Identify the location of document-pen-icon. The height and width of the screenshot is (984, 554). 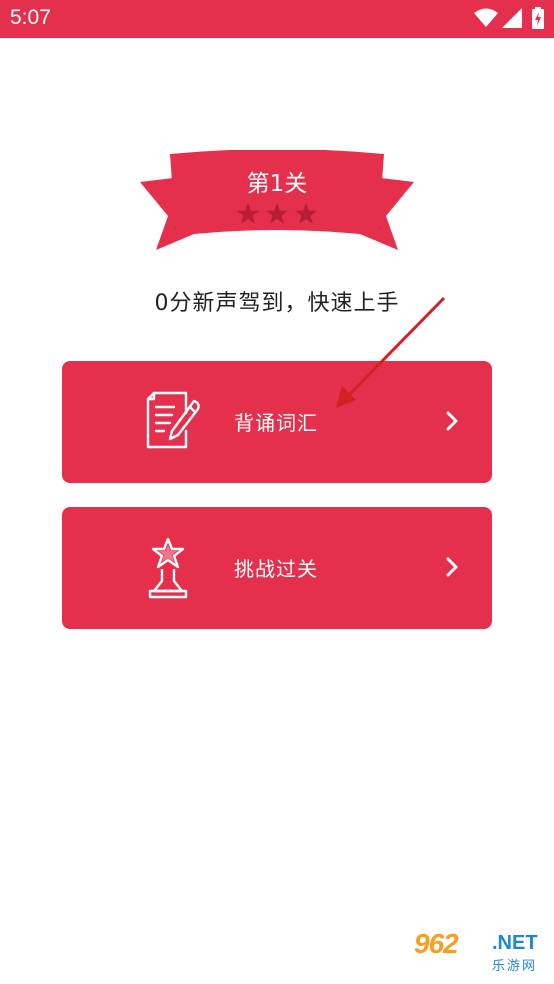
(173, 420).